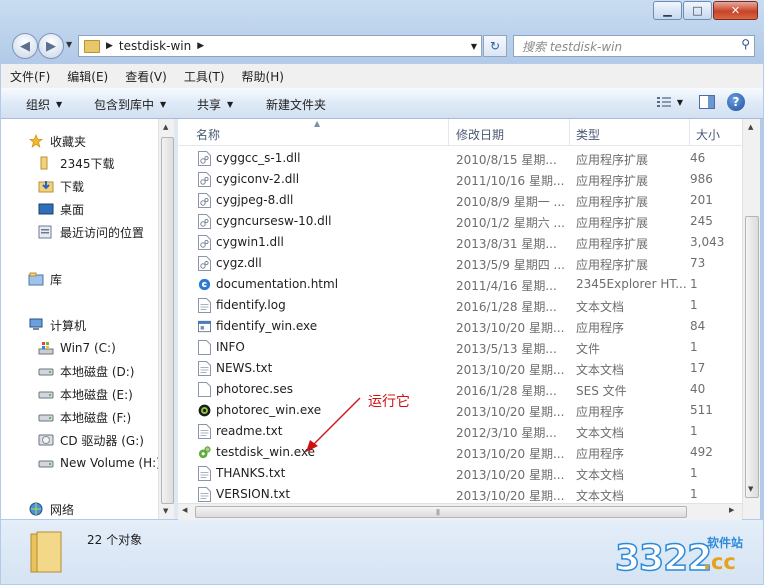 The height and width of the screenshot is (585, 764). Describe the element at coordinates (495, 46) in the screenshot. I see `refresh-button: ↻` at that location.